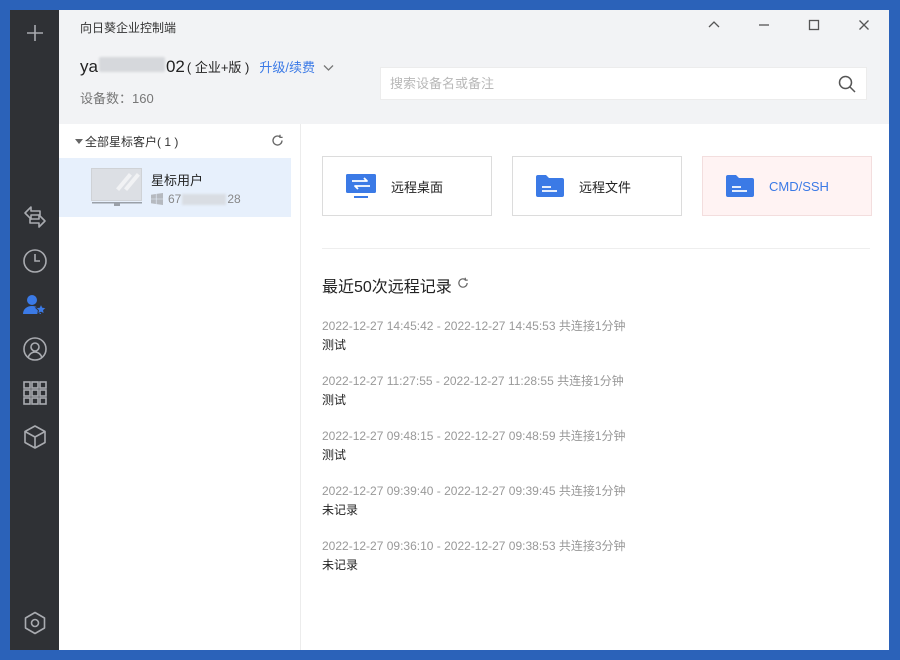  I want to click on search-input, so click(601, 83).